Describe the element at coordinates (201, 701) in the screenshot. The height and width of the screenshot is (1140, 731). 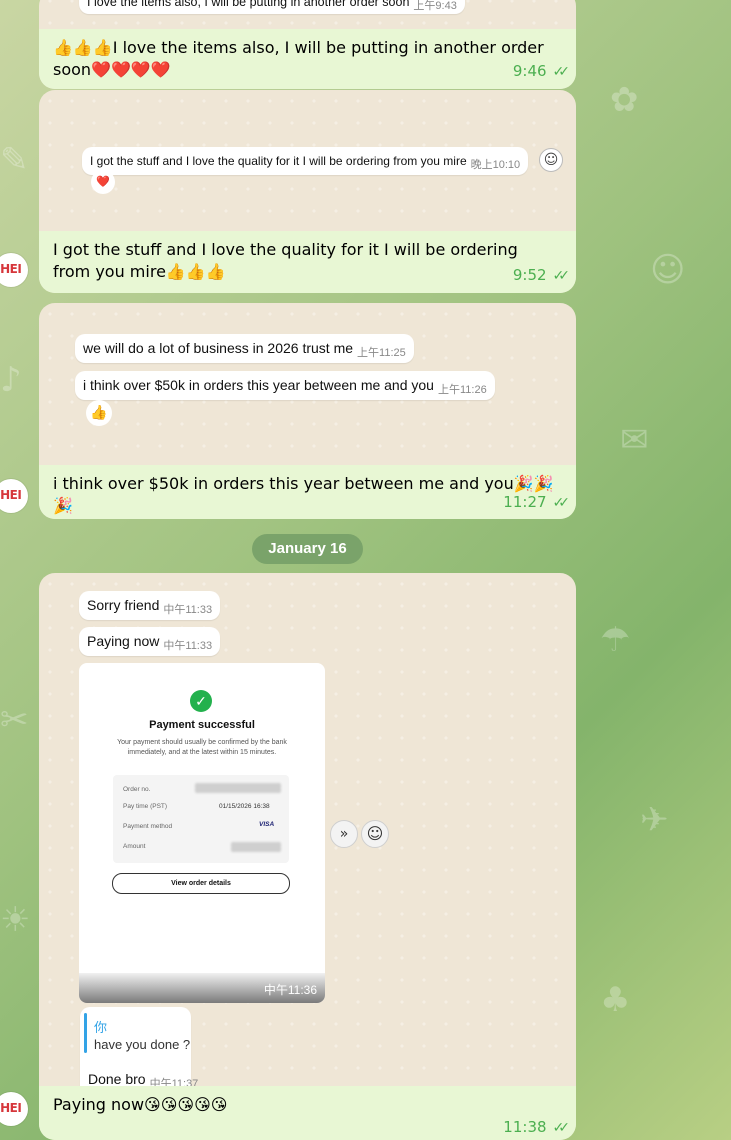
I see `check-icon: ✓` at that location.